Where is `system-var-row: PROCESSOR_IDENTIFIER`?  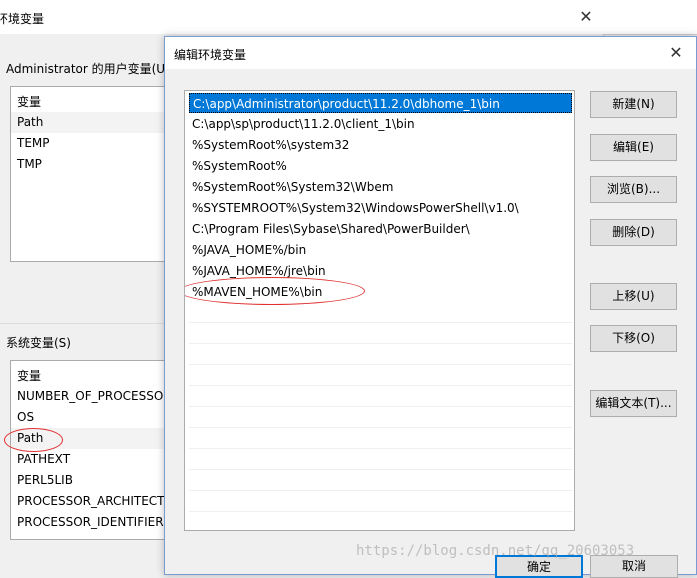
system-var-row: PROCESSOR_IDENTIFIER is located at coordinates (90, 522).